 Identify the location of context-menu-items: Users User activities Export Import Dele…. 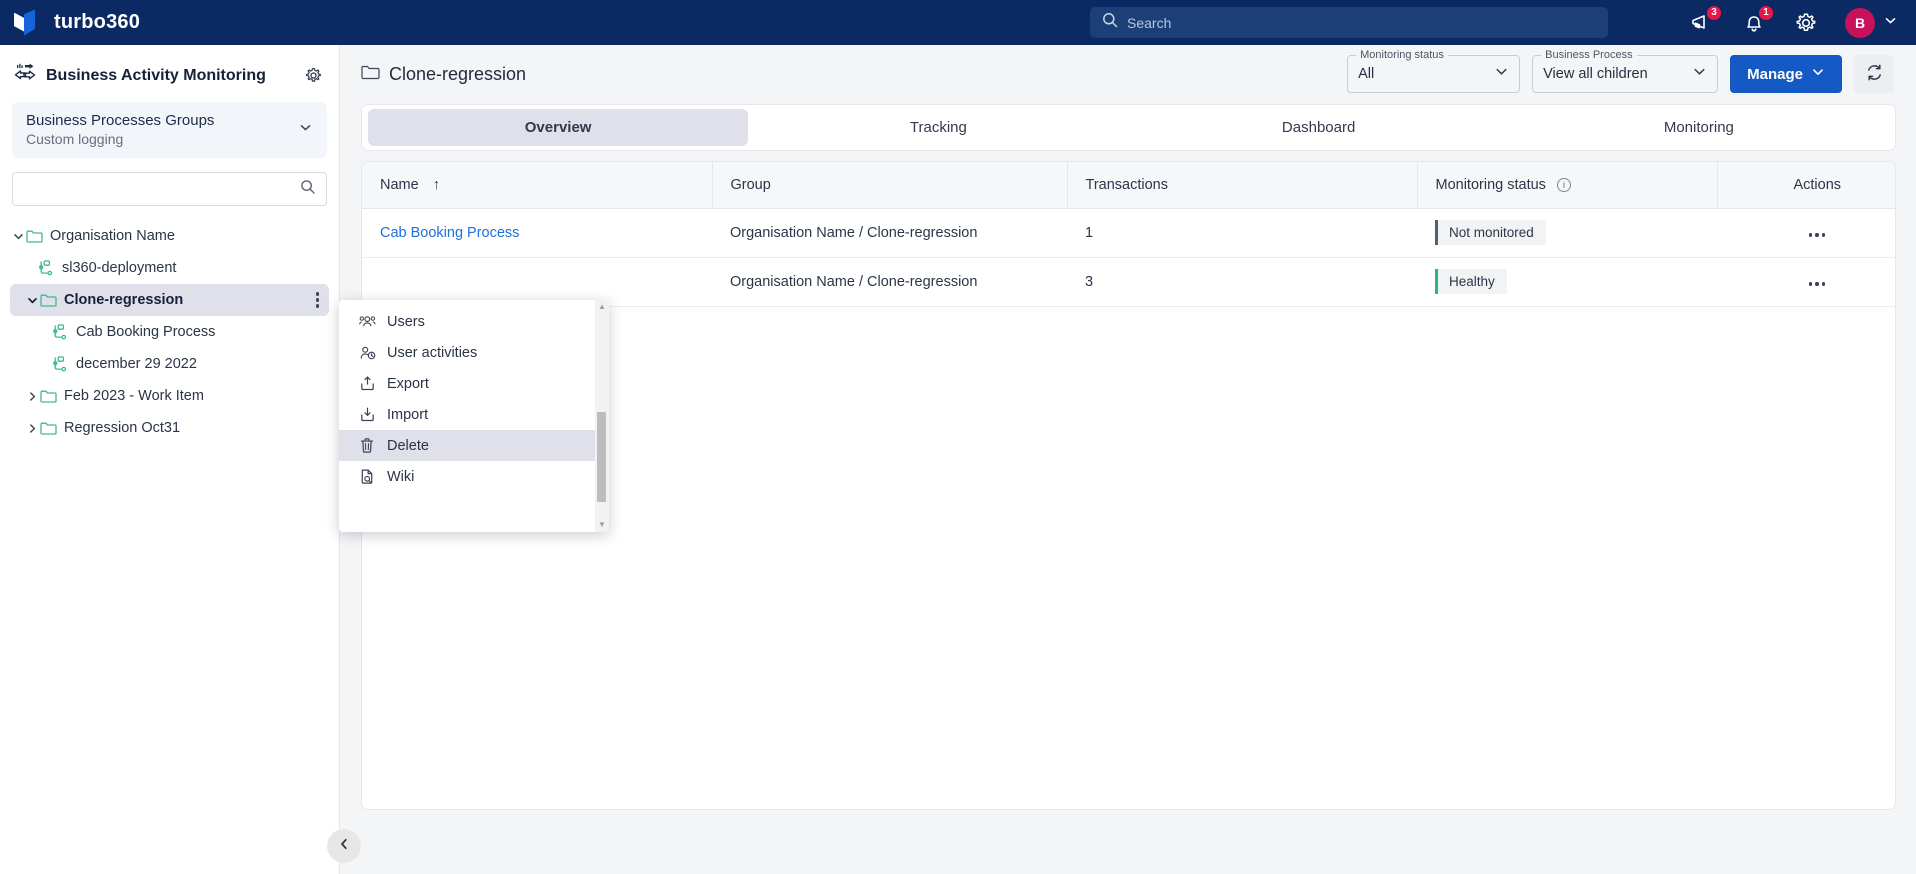
(467, 416).